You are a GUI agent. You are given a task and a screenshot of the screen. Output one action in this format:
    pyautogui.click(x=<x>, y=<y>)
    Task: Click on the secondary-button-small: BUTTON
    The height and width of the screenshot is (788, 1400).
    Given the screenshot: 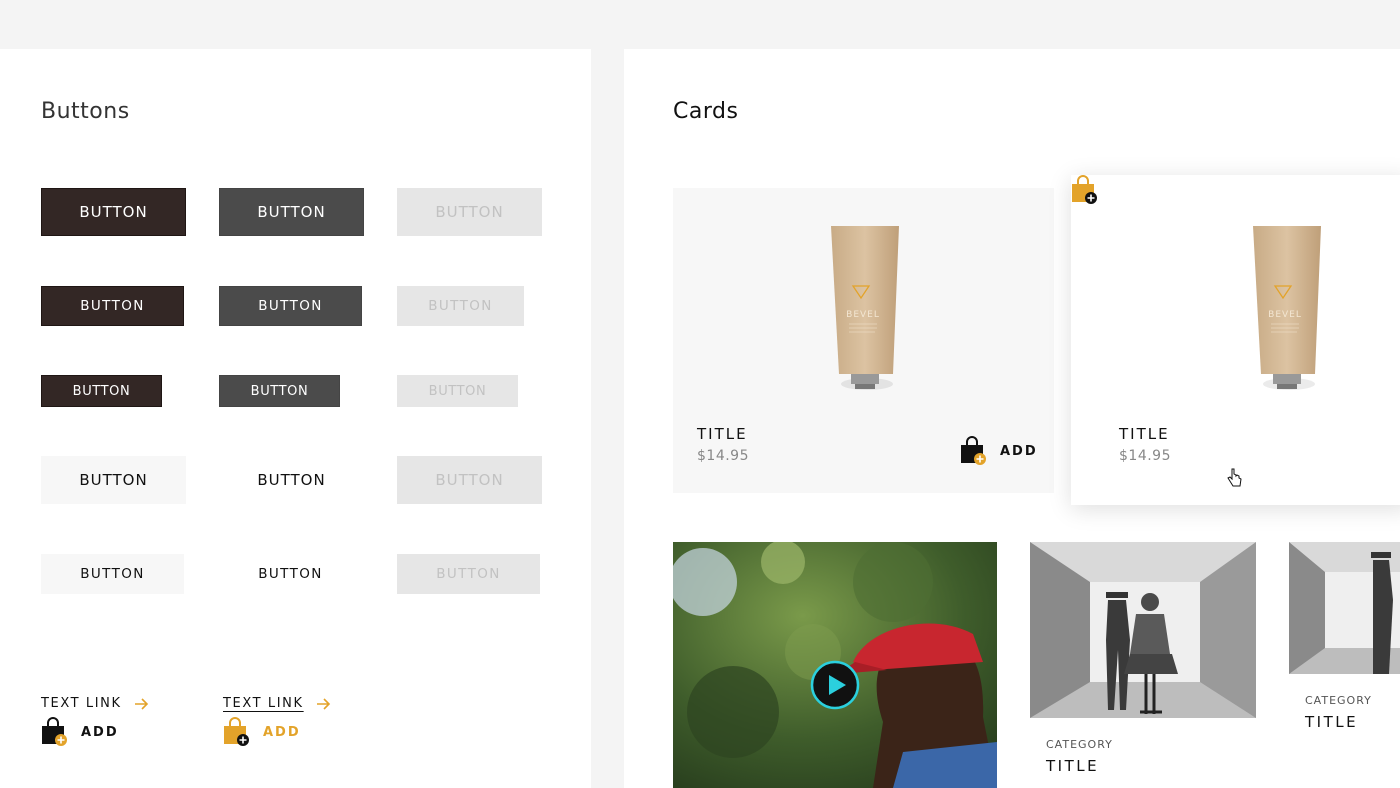 What is the action you would take?
    pyautogui.click(x=279, y=391)
    